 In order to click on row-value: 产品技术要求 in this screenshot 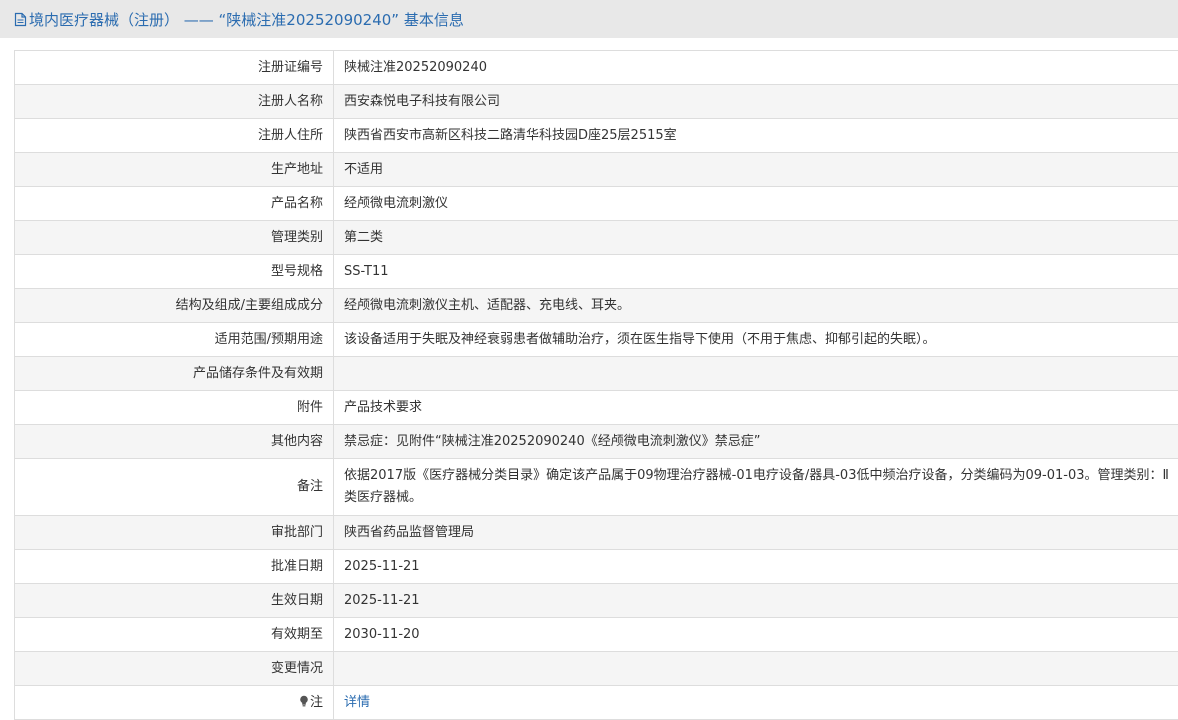, I will do `click(755, 407)`.